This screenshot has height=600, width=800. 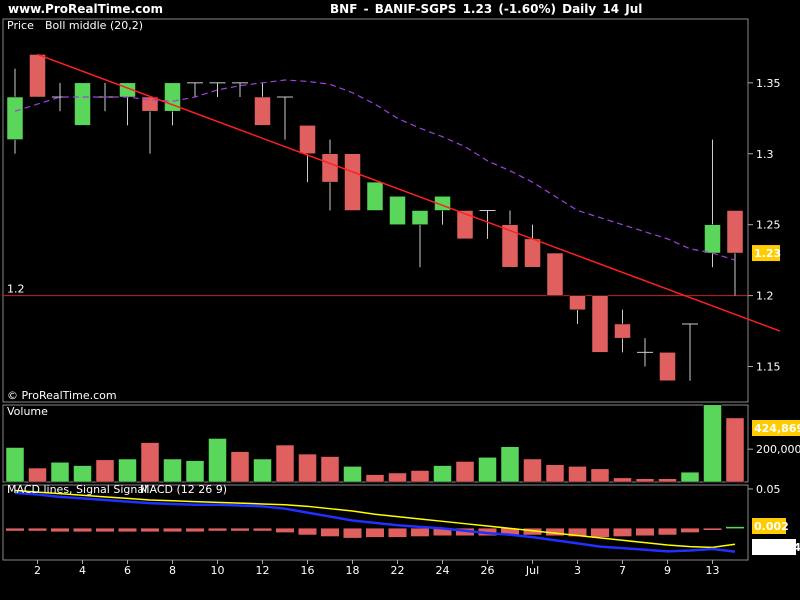 What do you see at coordinates (398, 570) in the screenshot?
I see `x-tick-label: 22` at bounding box center [398, 570].